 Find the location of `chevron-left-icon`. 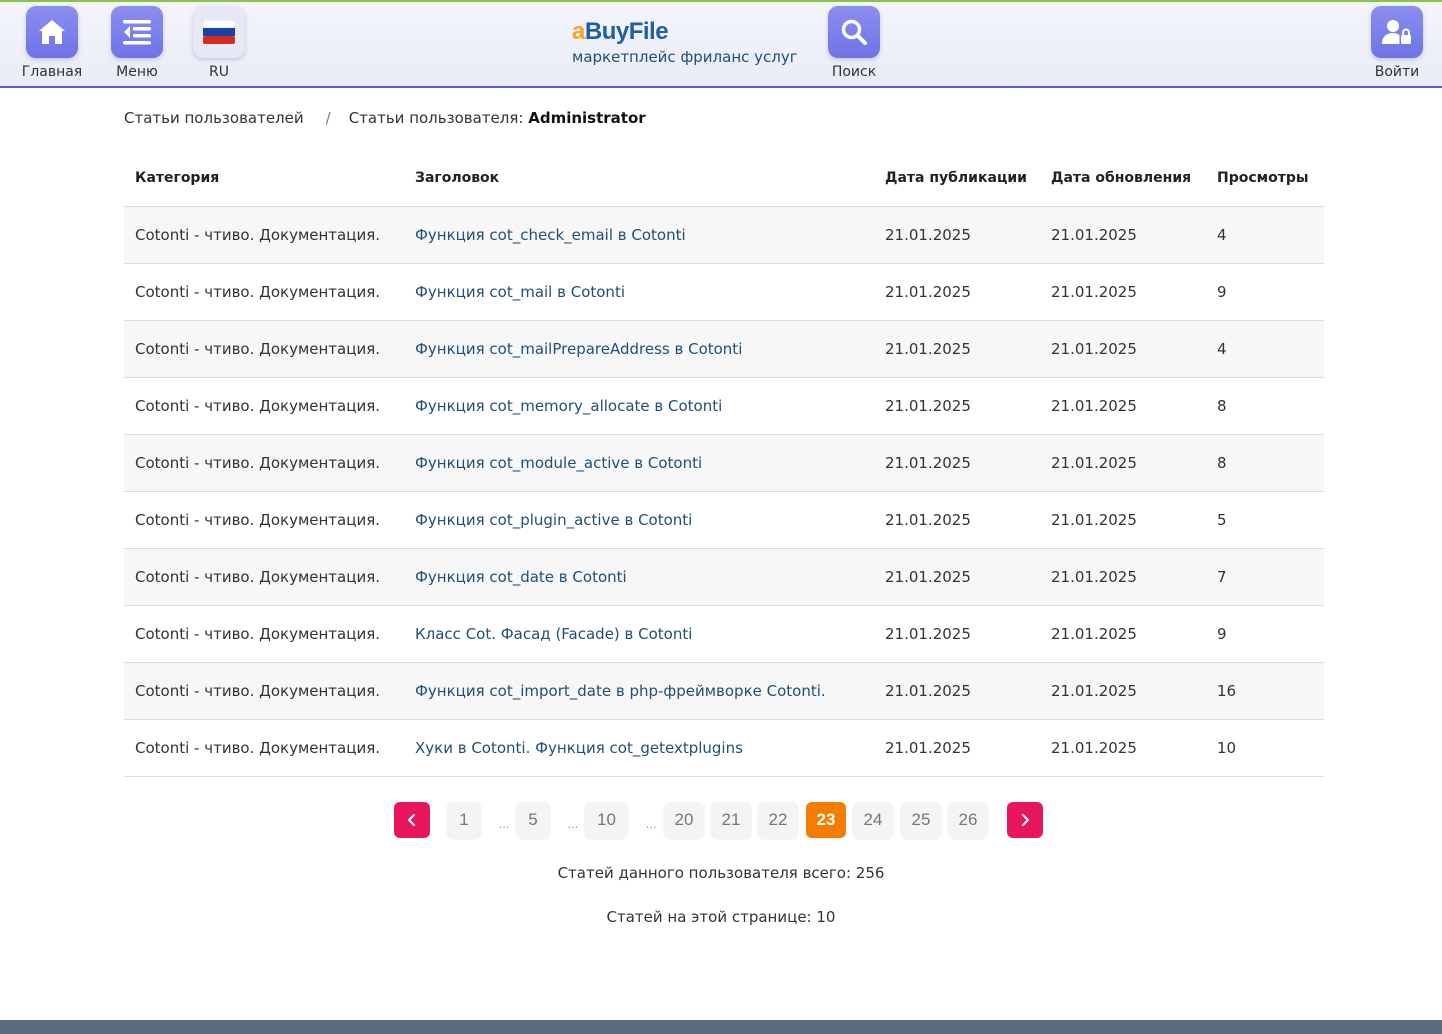

chevron-left-icon is located at coordinates (411, 820).